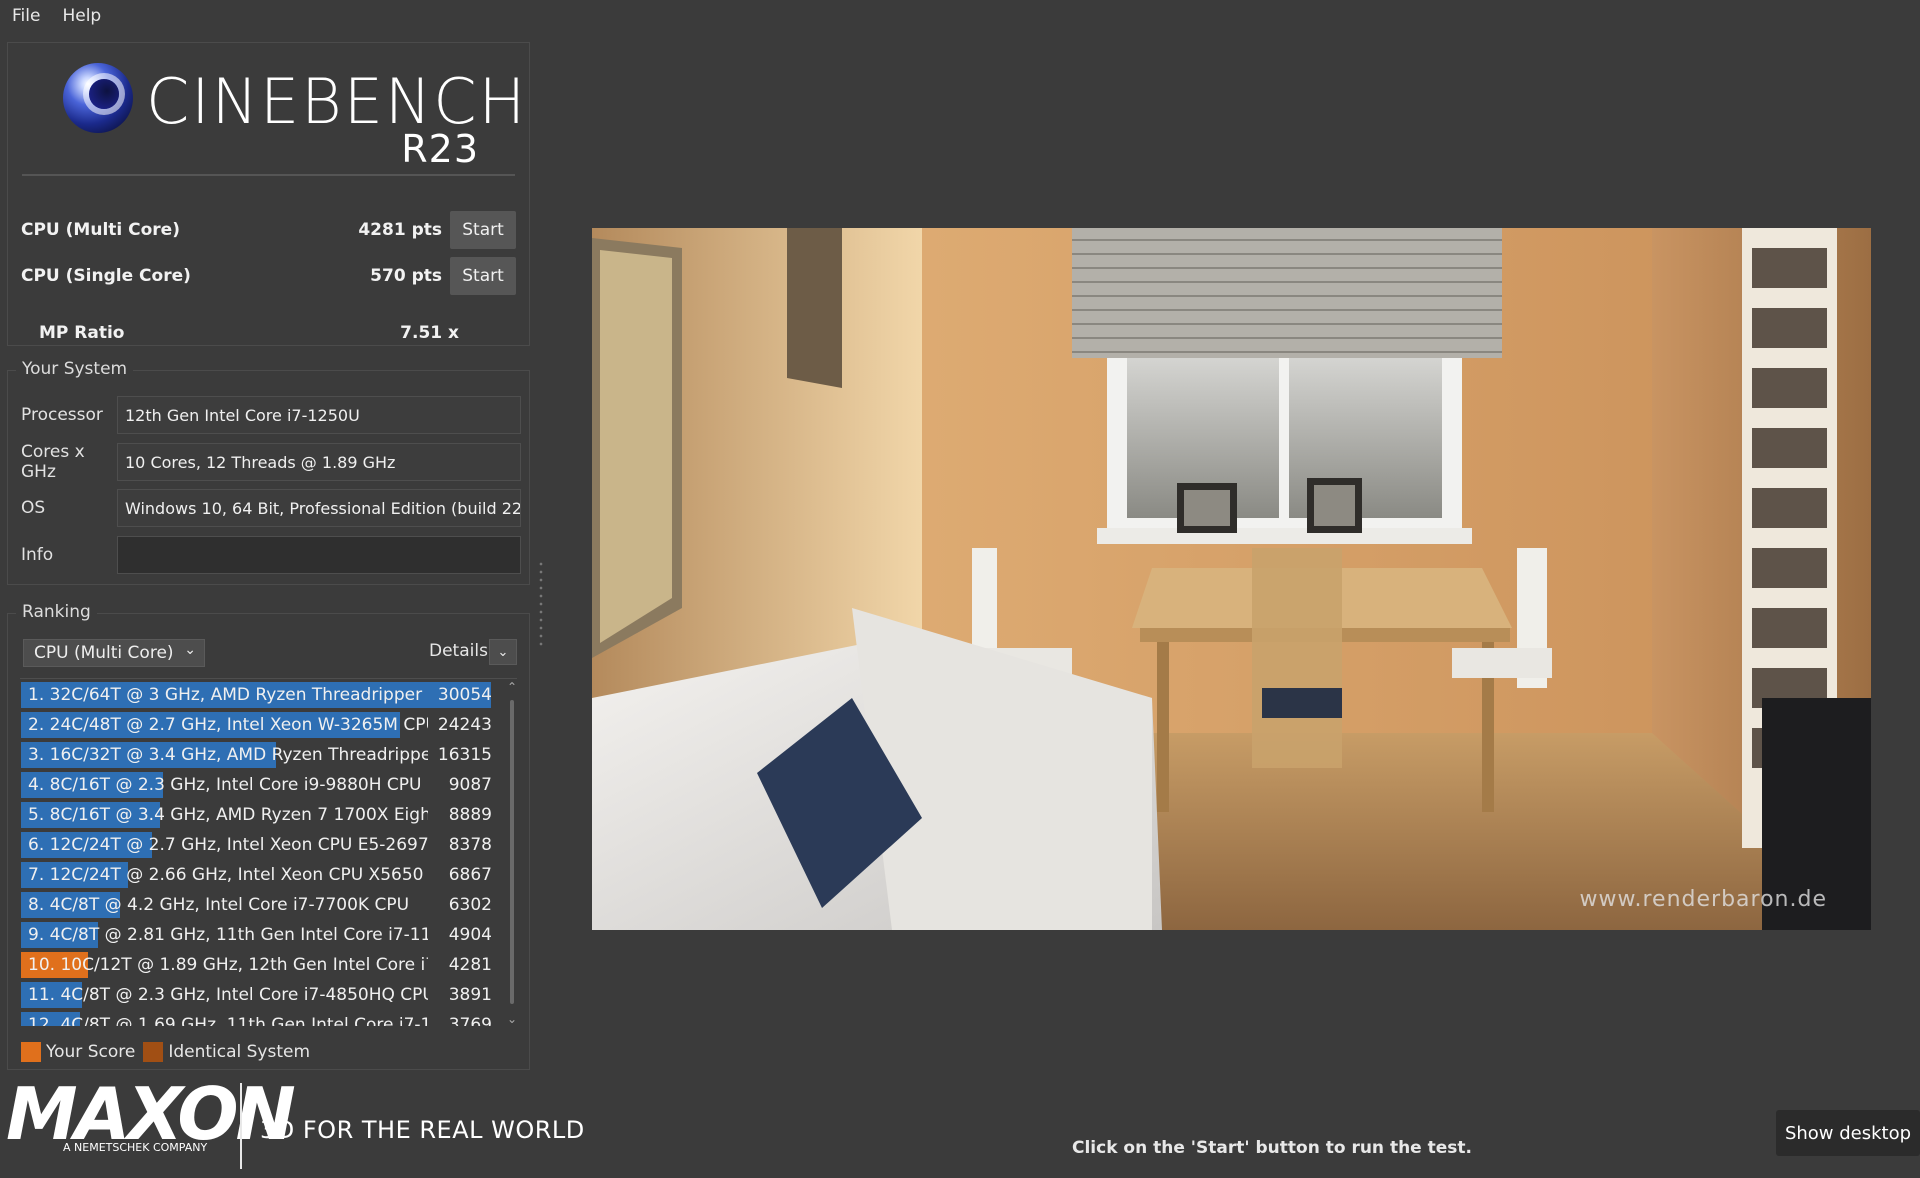  What do you see at coordinates (470, 845) in the screenshot?
I see `ranking-row-score: 8378` at bounding box center [470, 845].